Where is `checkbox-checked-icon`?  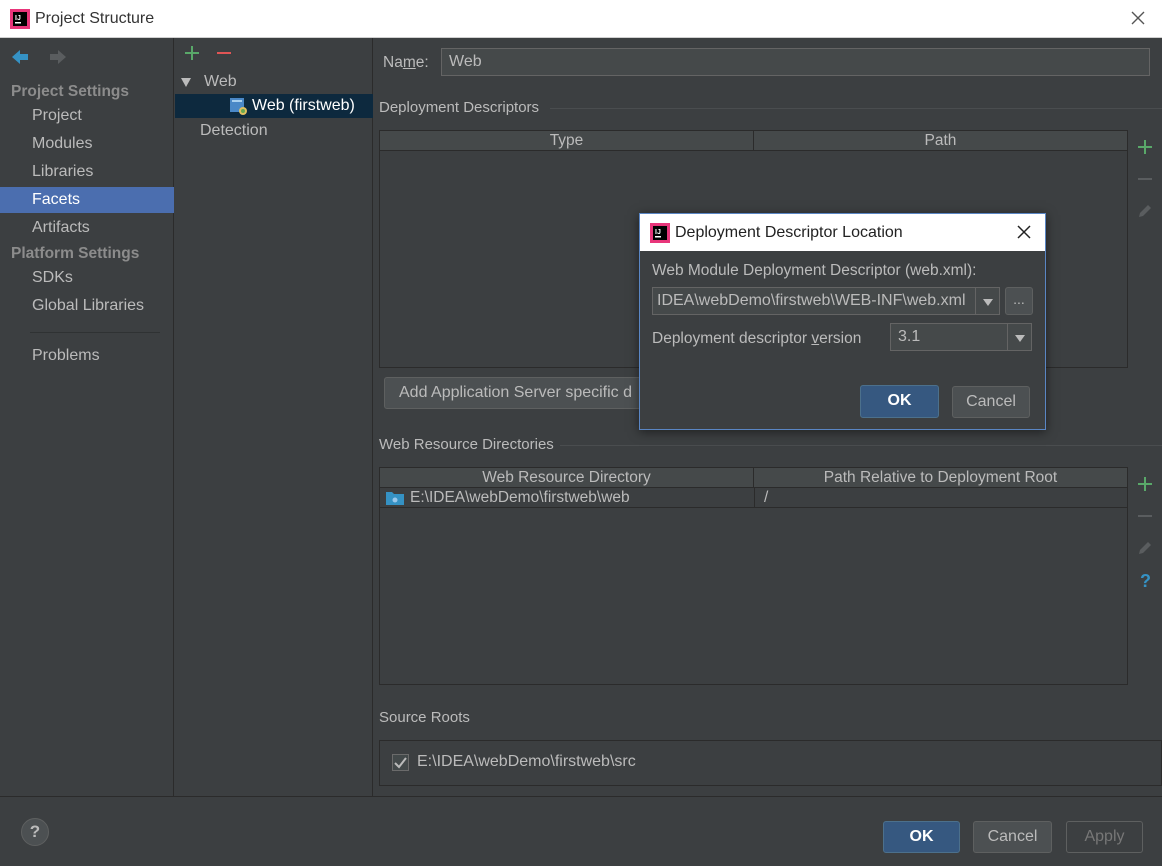
checkbox-checked-icon is located at coordinates (400, 762).